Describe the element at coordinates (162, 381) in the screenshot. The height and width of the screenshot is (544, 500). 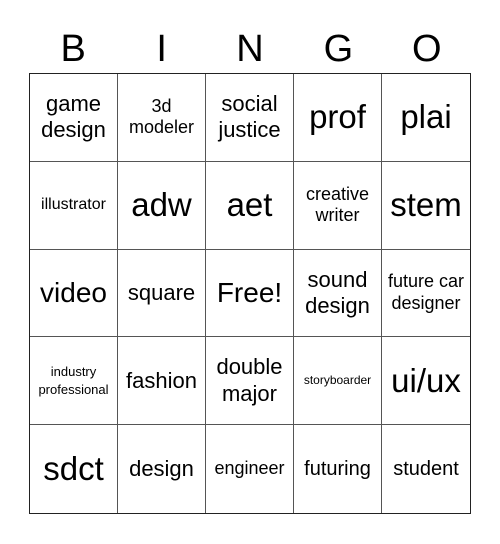
I see `bingo-cell: fashion` at that location.